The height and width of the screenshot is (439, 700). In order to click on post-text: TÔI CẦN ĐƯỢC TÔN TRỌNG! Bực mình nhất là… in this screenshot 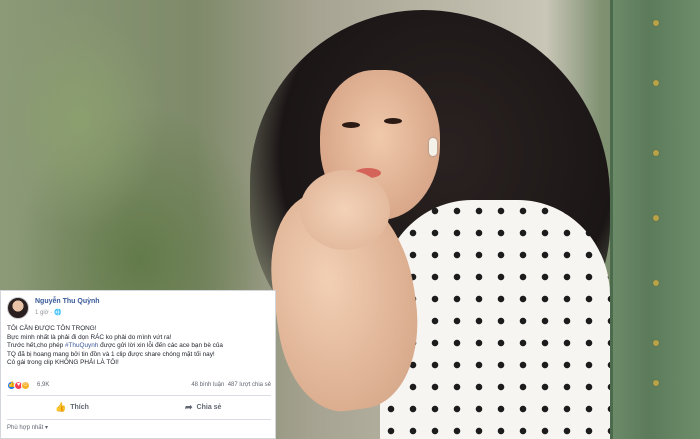, I will do `click(139, 346)`.